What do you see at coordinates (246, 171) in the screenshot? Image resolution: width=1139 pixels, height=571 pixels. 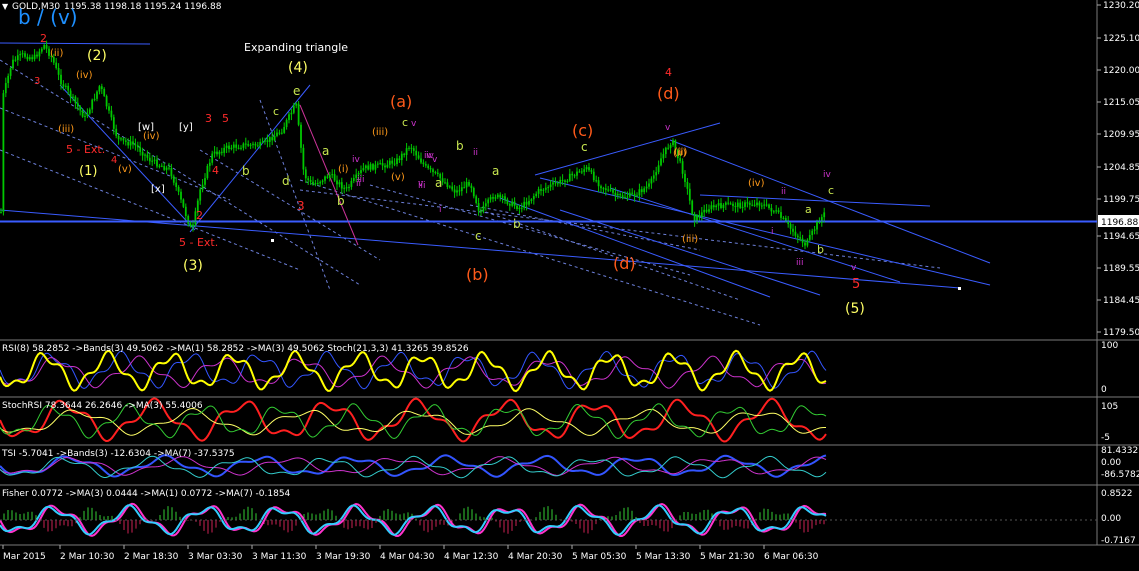 I see `wave-label: b` at bounding box center [246, 171].